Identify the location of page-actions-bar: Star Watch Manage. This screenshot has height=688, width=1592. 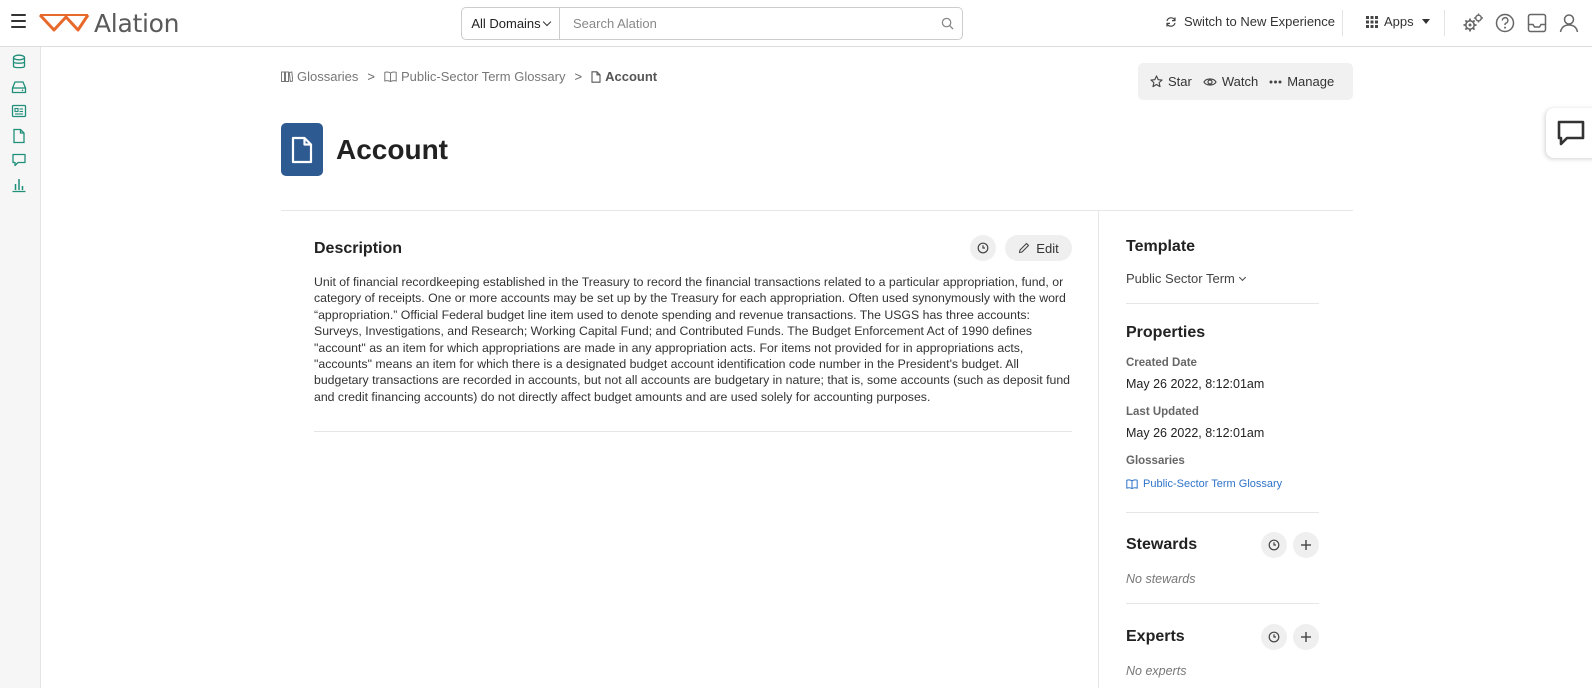
(1245, 81).